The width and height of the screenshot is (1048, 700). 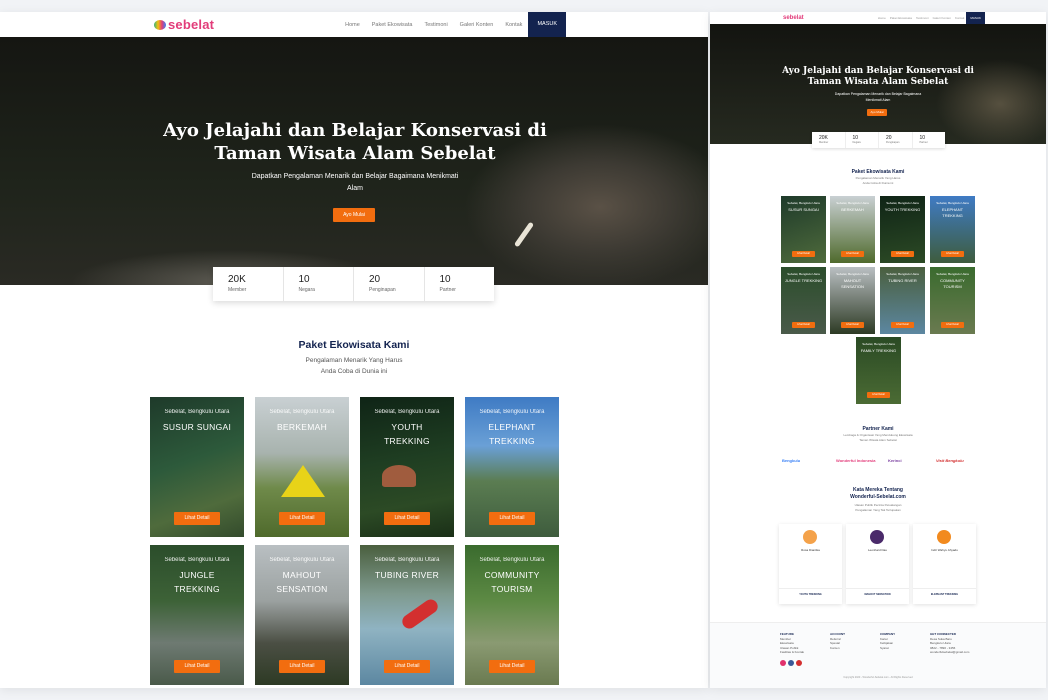 What do you see at coordinates (303, 481) in the screenshot?
I see `tent-icon` at bounding box center [303, 481].